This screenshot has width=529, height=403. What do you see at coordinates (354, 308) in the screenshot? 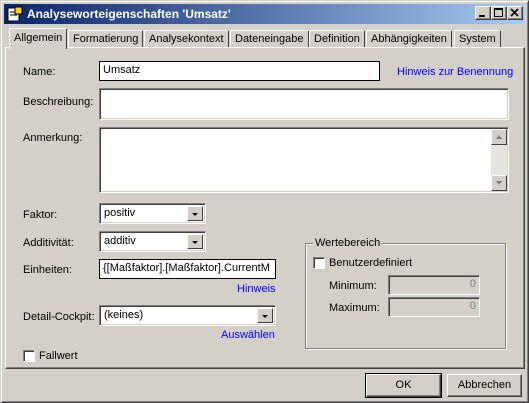
I see `maximum-label: Maximum:` at bounding box center [354, 308].